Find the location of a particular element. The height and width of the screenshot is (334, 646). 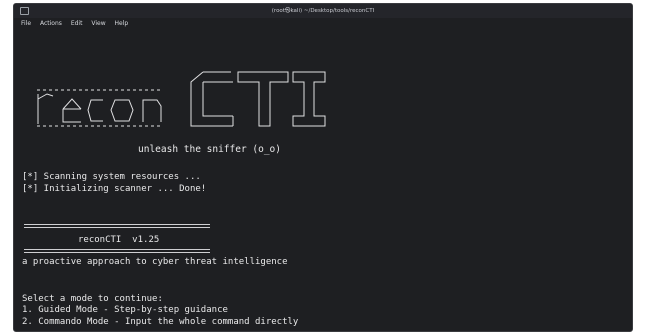

menu-edit: Edit is located at coordinates (77, 24).